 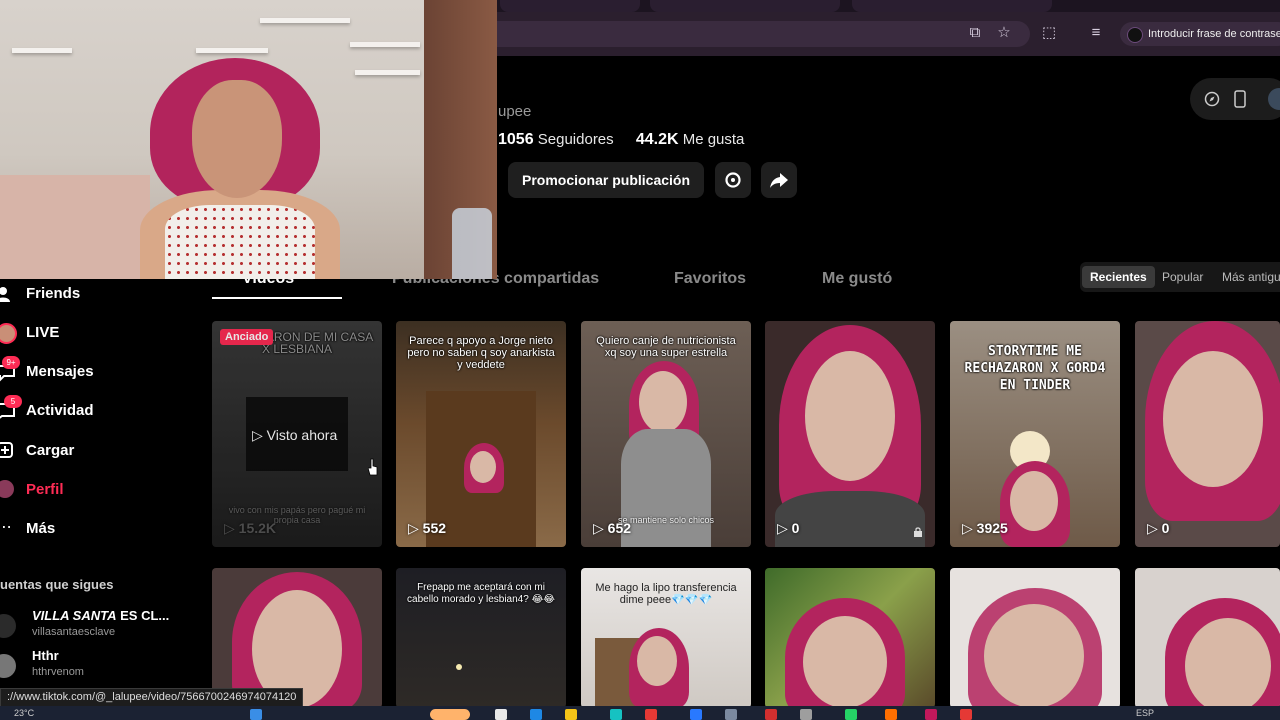 I want to click on extensions-icon: ⬚, so click(x=1049, y=33).